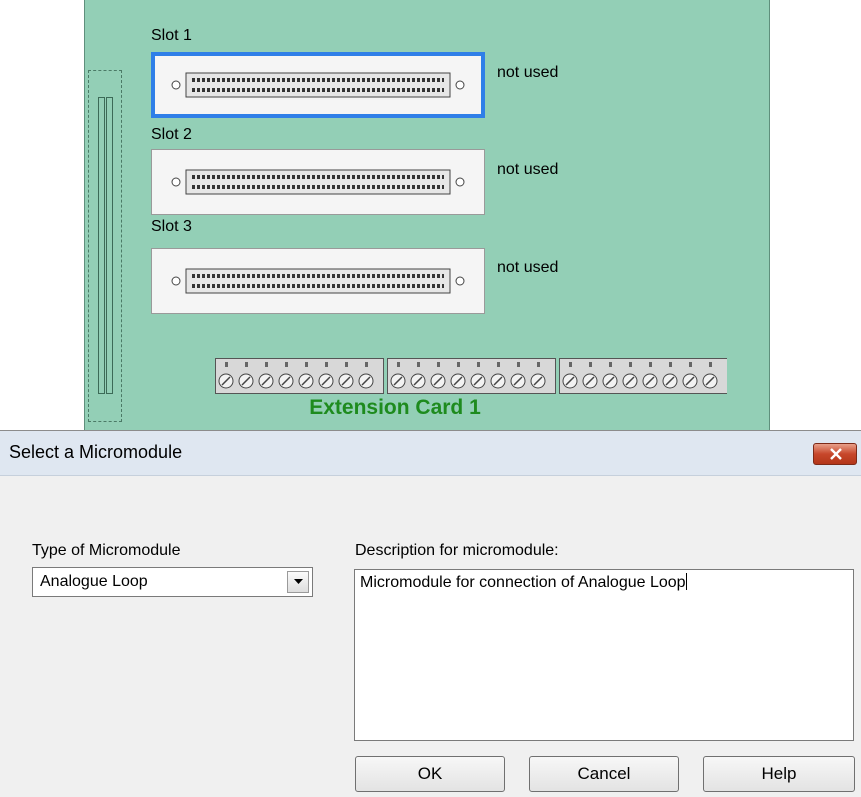 Image resolution: width=861 pixels, height=797 pixels. I want to click on terminal-blocks, so click(471, 376).